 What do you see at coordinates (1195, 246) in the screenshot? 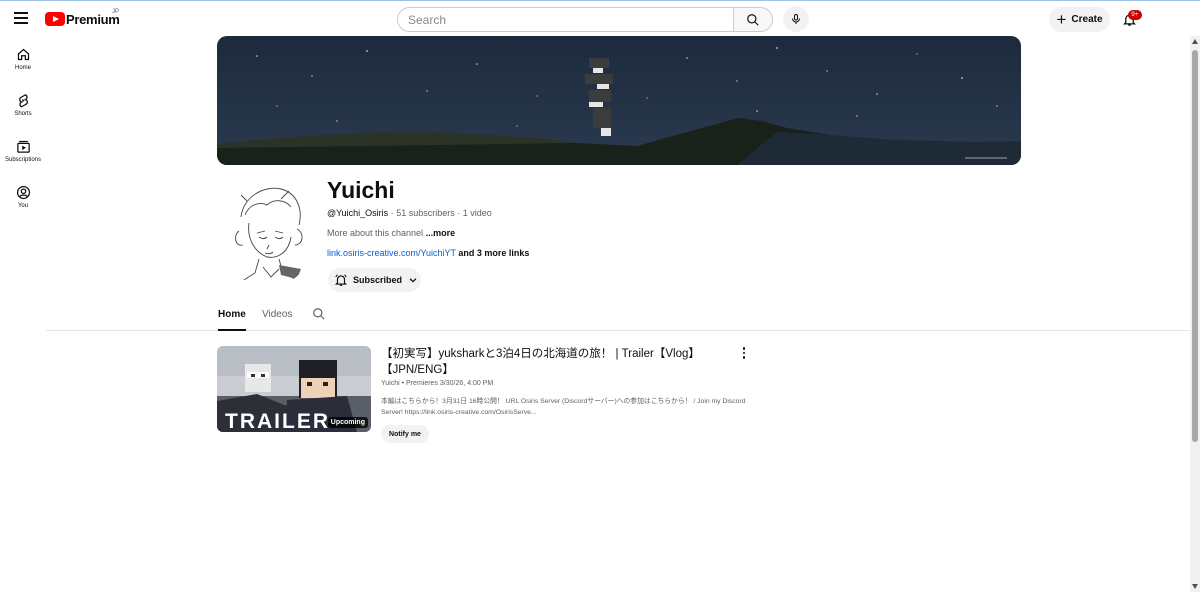
I see `scrollbar-thumb` at bounding box center [1195, 246].